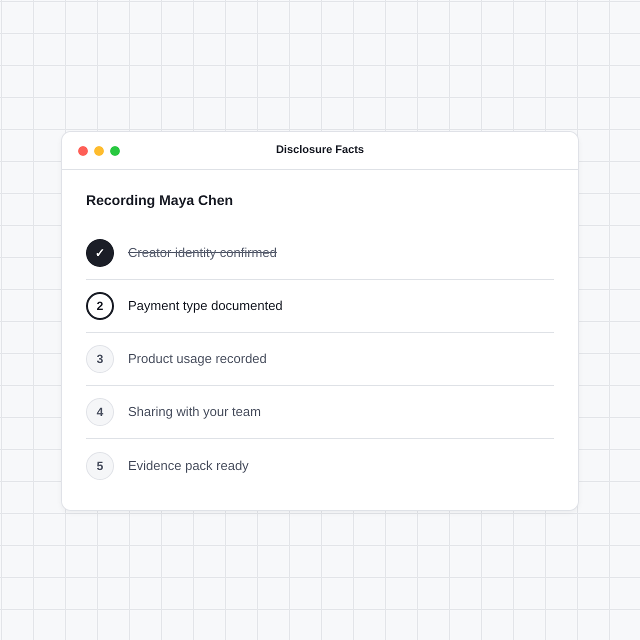 This screenshot has height=640, width=640. I want to click on step-number: 3, so click(100, 359).